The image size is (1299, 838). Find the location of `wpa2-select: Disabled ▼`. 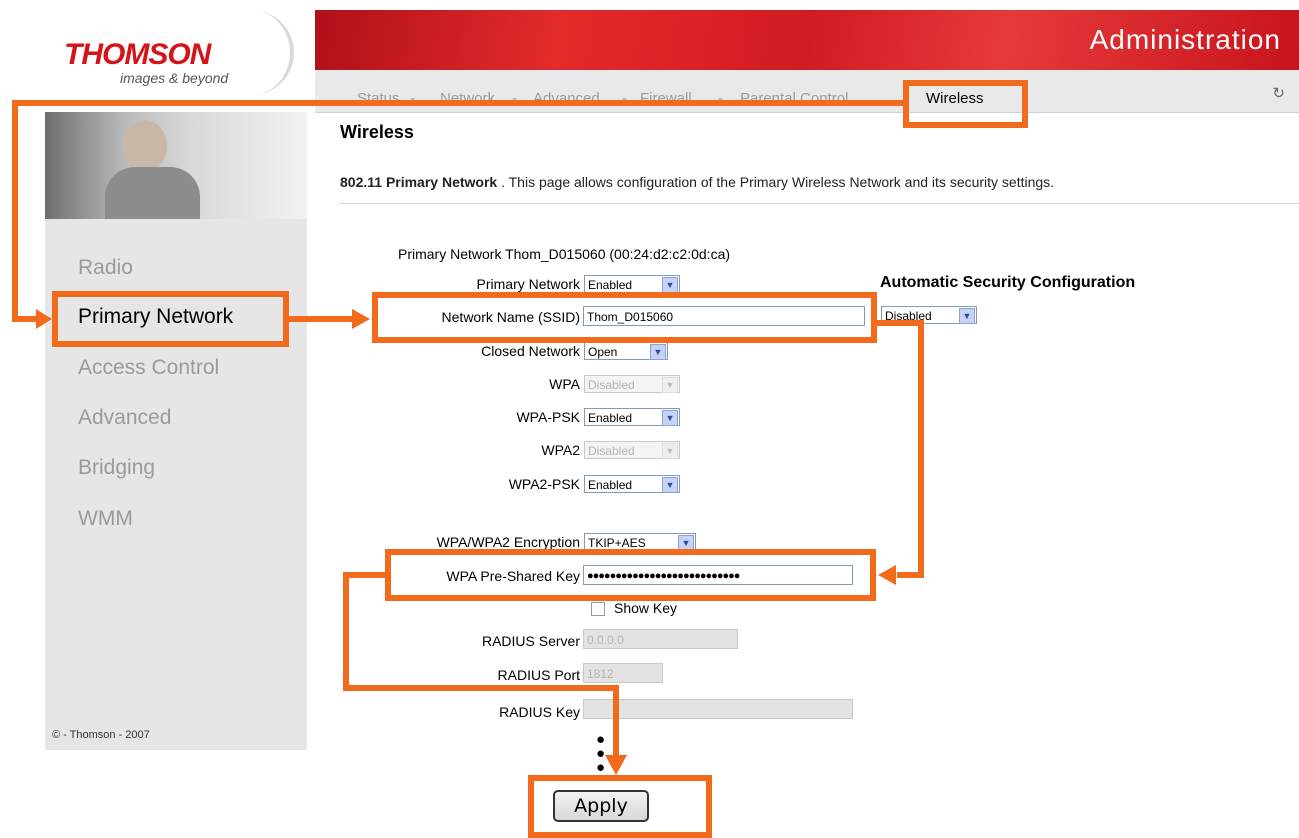

wpa2-select: Disabled ▼ is located at coordinates (632, 450).